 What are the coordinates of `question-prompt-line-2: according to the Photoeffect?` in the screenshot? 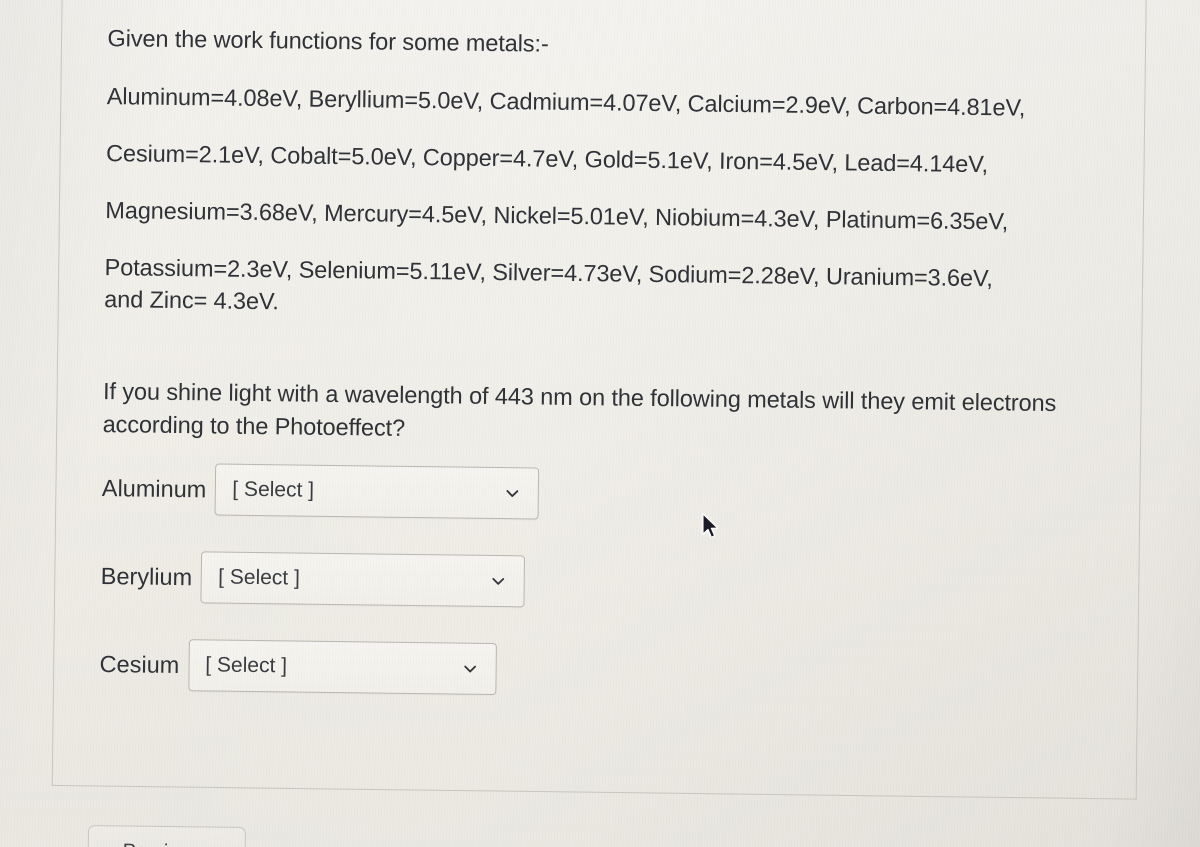 It's located at (254, 426).